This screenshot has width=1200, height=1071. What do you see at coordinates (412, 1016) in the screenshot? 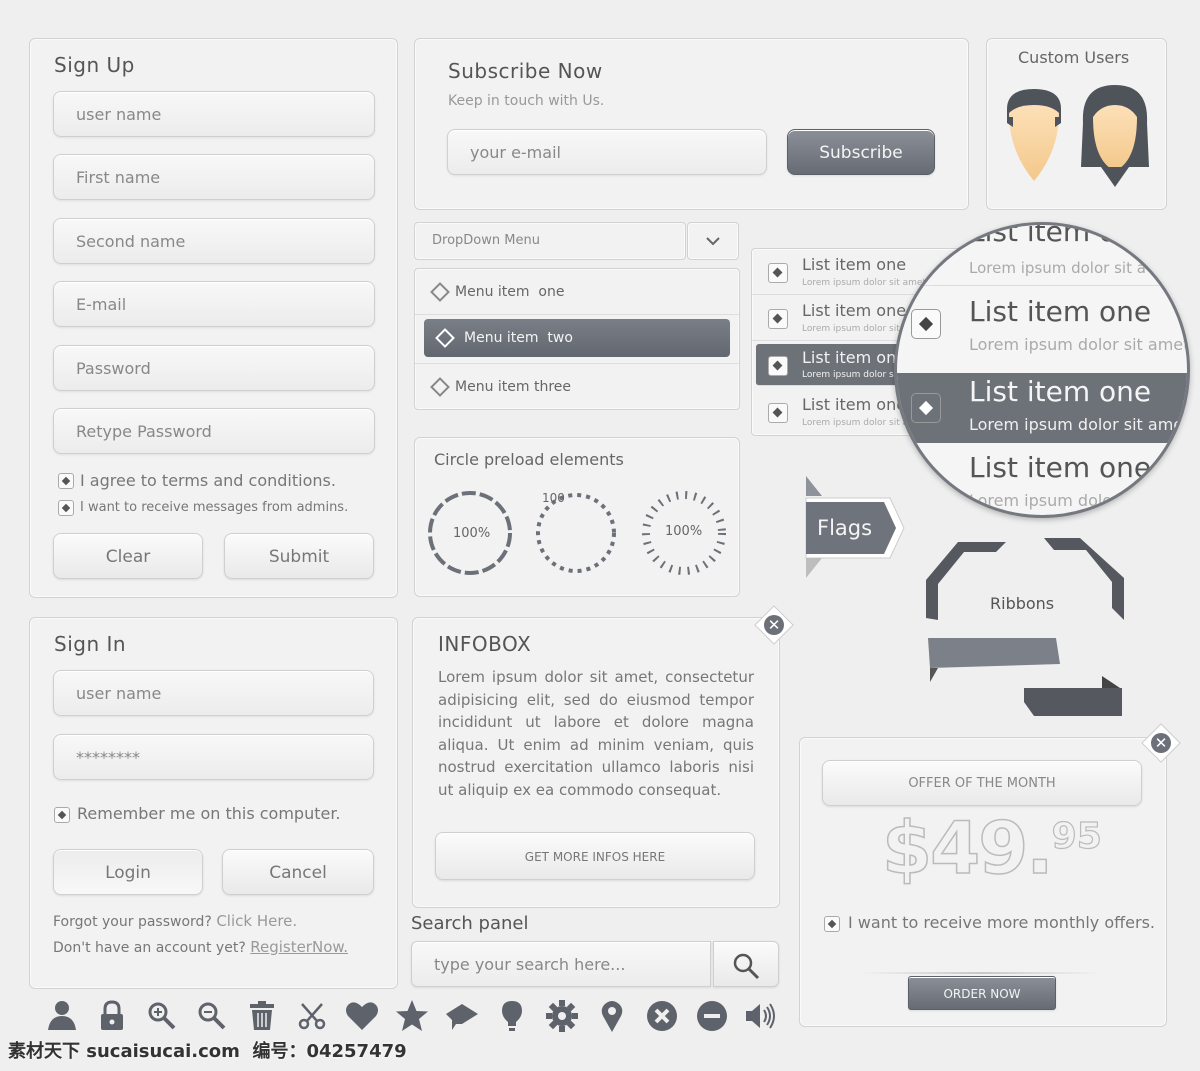
I see `star-icon` at bounding box center [412, 1016].